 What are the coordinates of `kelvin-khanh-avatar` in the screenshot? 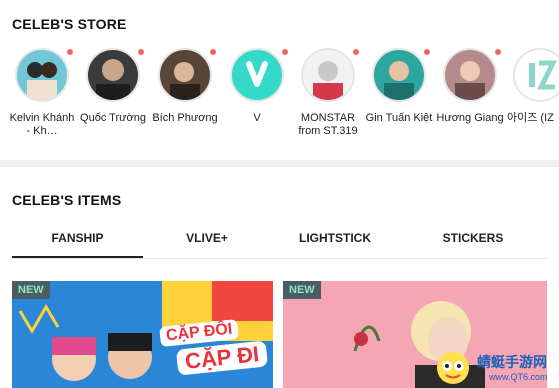 It's located at (42, 75).